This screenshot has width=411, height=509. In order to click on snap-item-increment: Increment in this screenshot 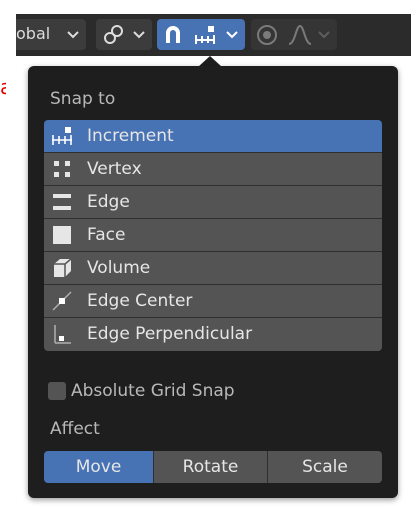, I will do `click(213, 136)`.